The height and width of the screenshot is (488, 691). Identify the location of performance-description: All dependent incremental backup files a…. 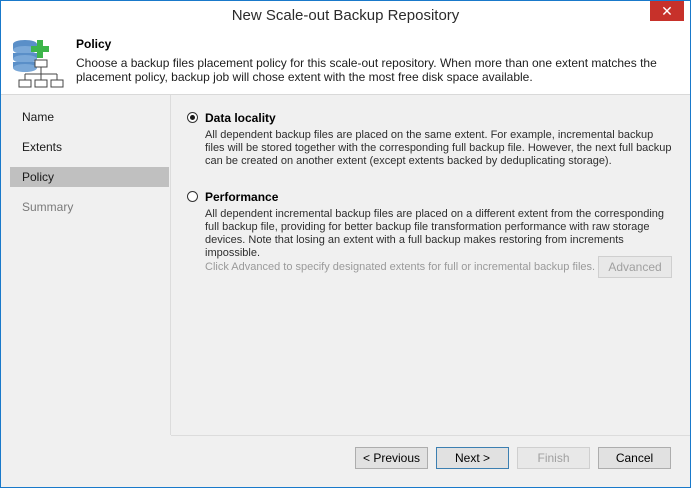
(435, 233).